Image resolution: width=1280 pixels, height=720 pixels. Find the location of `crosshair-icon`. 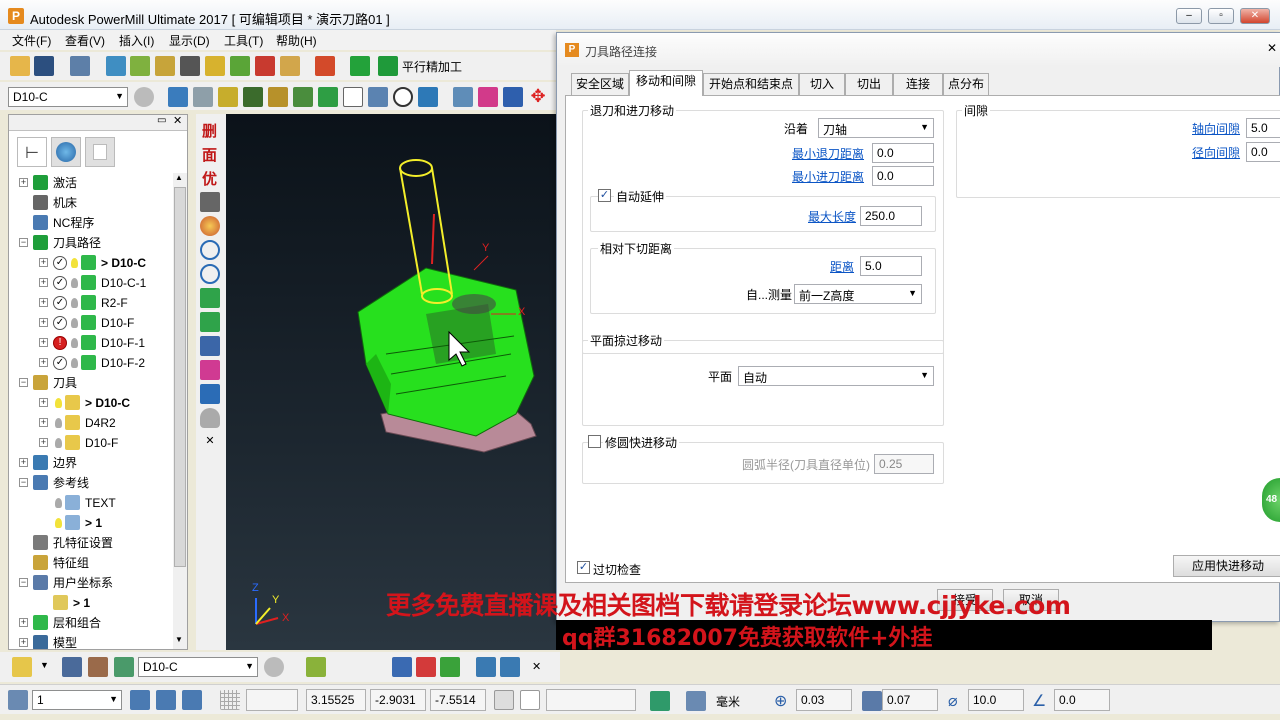

crosshair-icon is located at coordinates (210, 274).